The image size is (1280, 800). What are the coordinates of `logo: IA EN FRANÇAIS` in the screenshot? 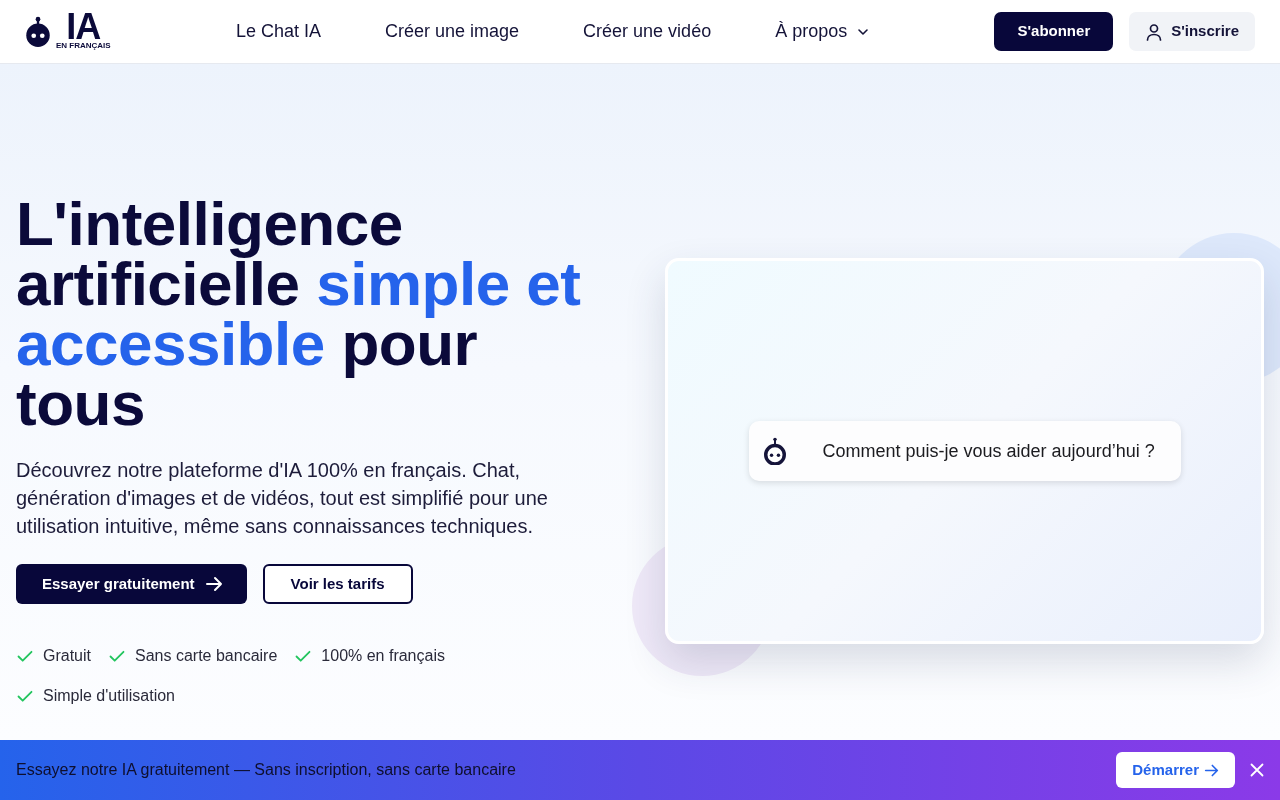 It's located at (67, 31).